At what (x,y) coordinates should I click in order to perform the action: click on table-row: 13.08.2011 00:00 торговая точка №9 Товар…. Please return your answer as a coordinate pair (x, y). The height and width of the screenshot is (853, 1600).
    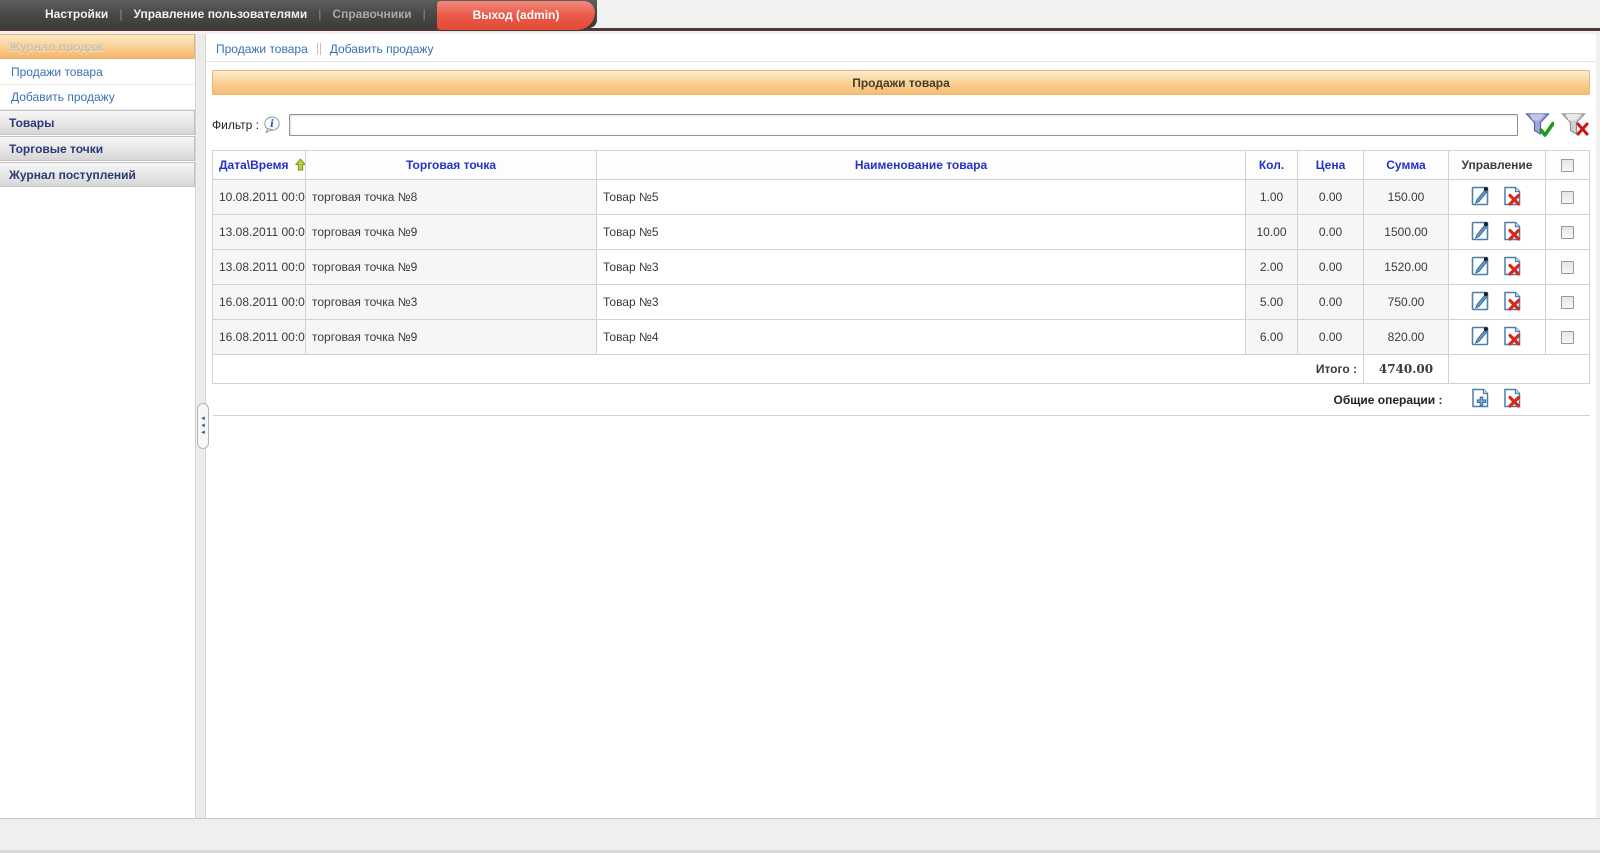
    Looking at the image, I should click on (901, 267).